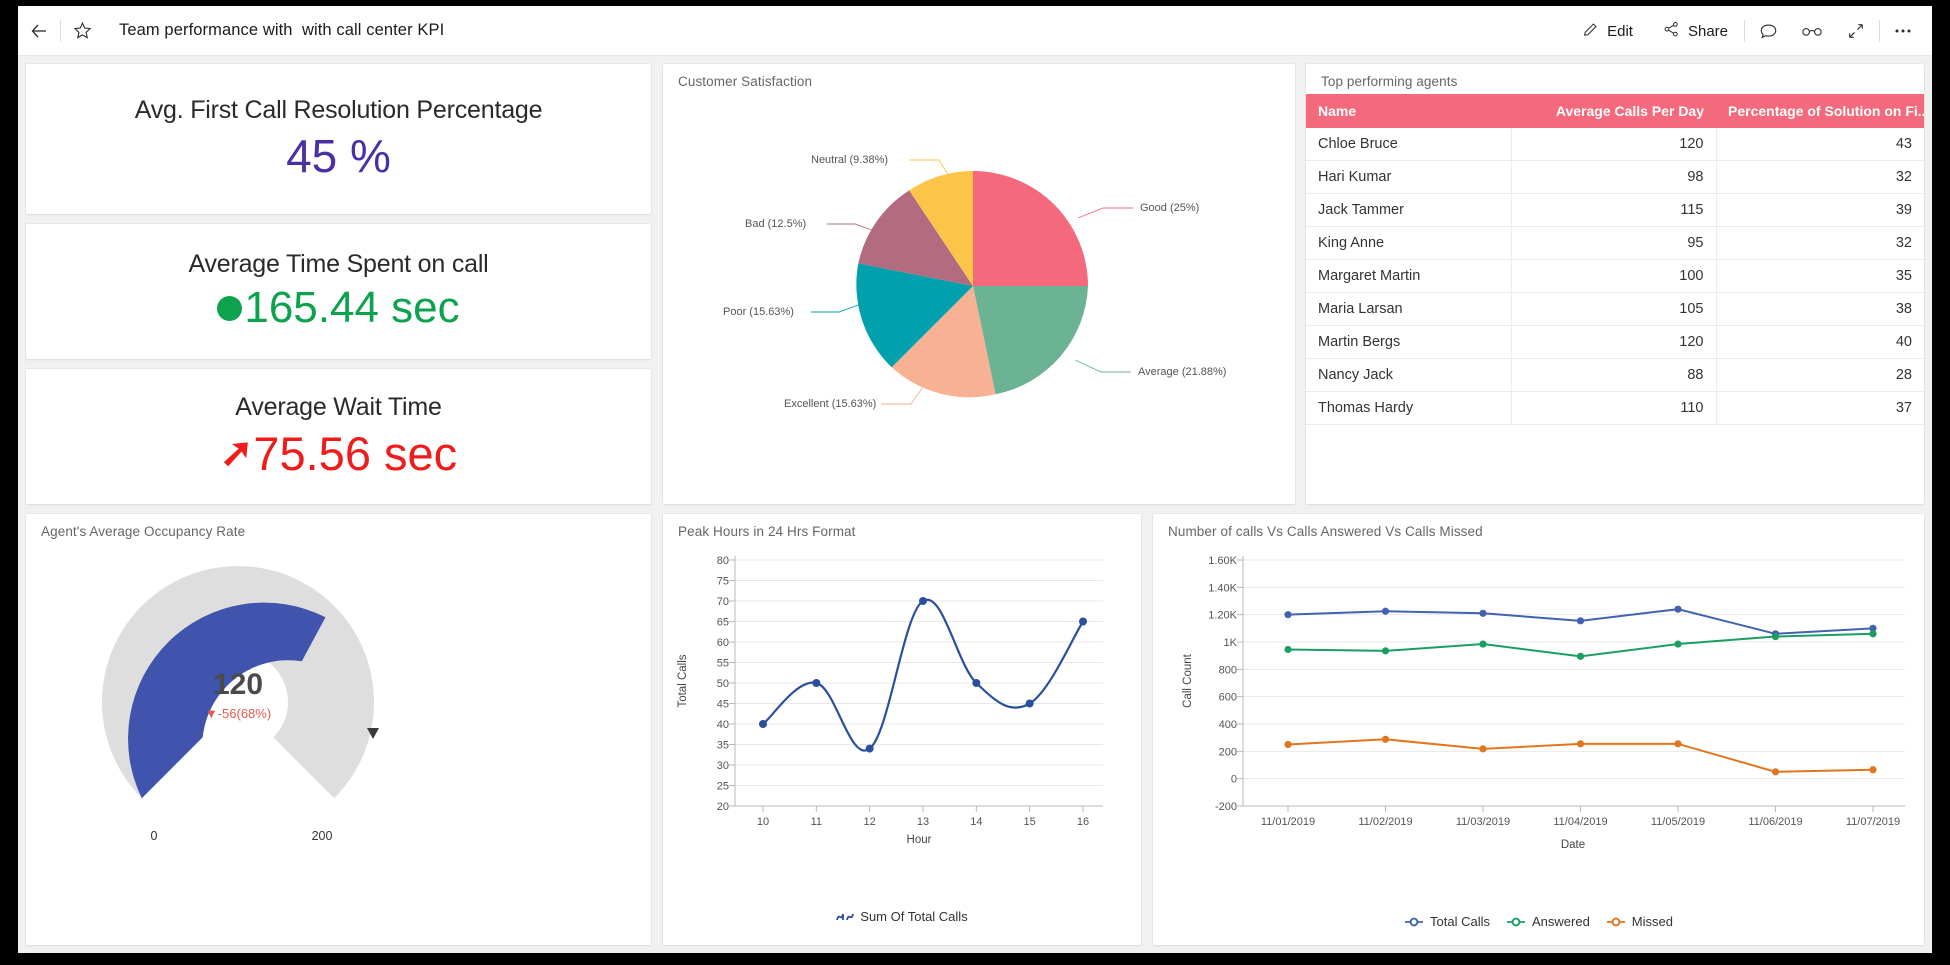 This screenshot has width=1950, height=965. Describe the element at coordinates (1222, 561) in the screenshot. I see `calls-y-tick: 1.60K` at that location.